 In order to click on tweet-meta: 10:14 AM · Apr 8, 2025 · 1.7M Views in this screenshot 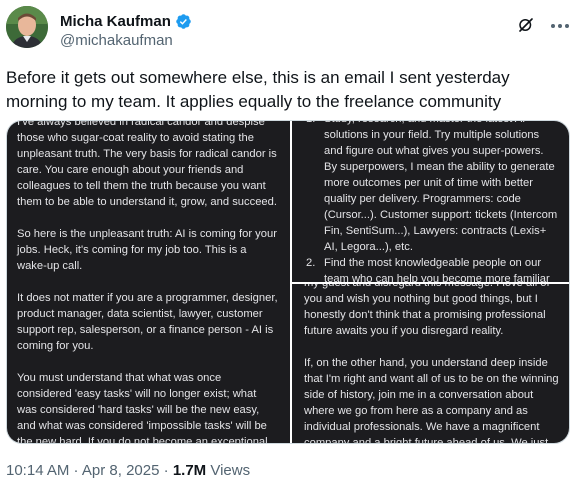, I will do `click(128, 470)`.